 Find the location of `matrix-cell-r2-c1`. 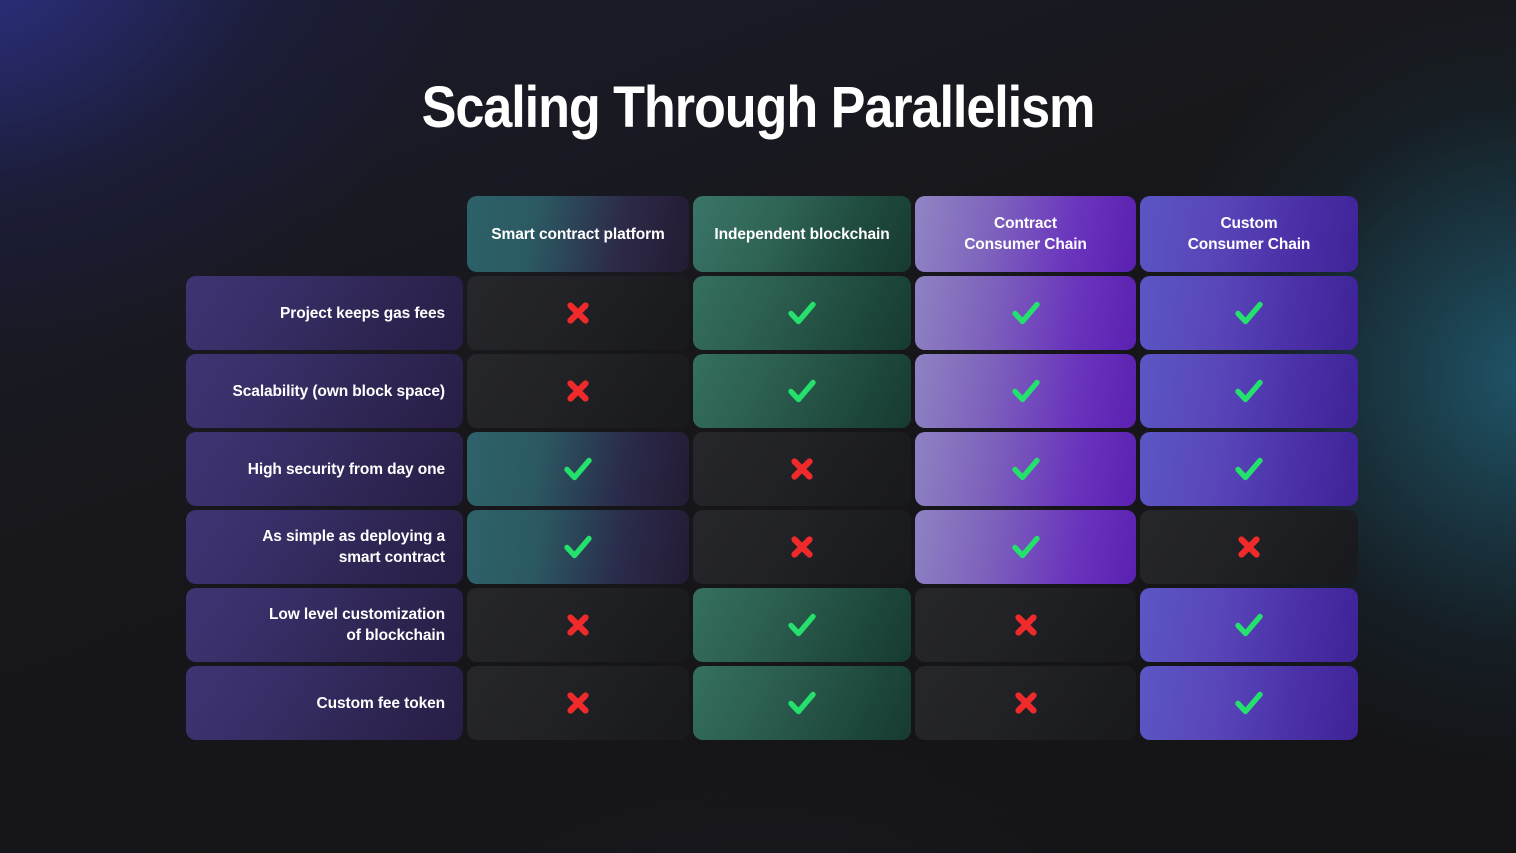

matrix-cell-r2-c1 is located at coordinates (578, 391).